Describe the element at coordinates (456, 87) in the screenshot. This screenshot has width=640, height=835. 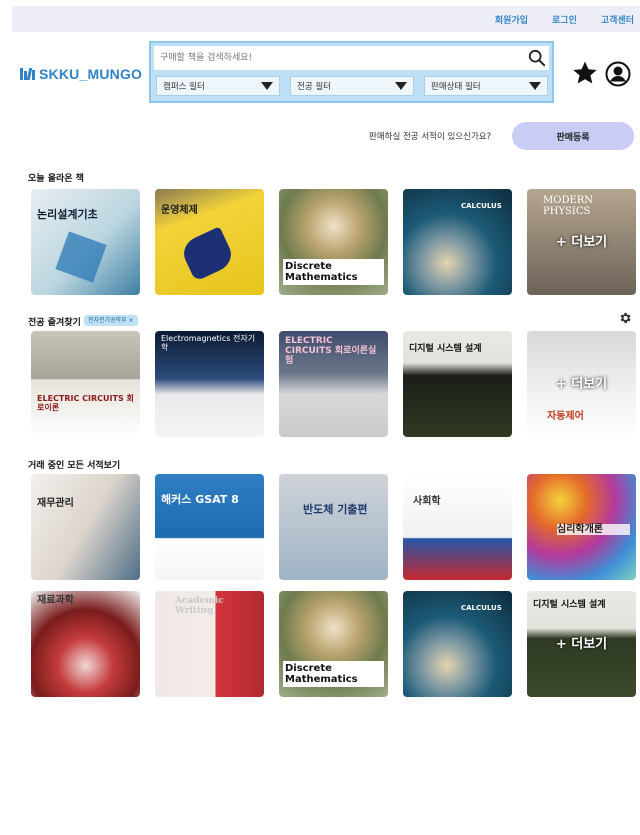
I see `filter-label: 판매상태 필터` at that location.